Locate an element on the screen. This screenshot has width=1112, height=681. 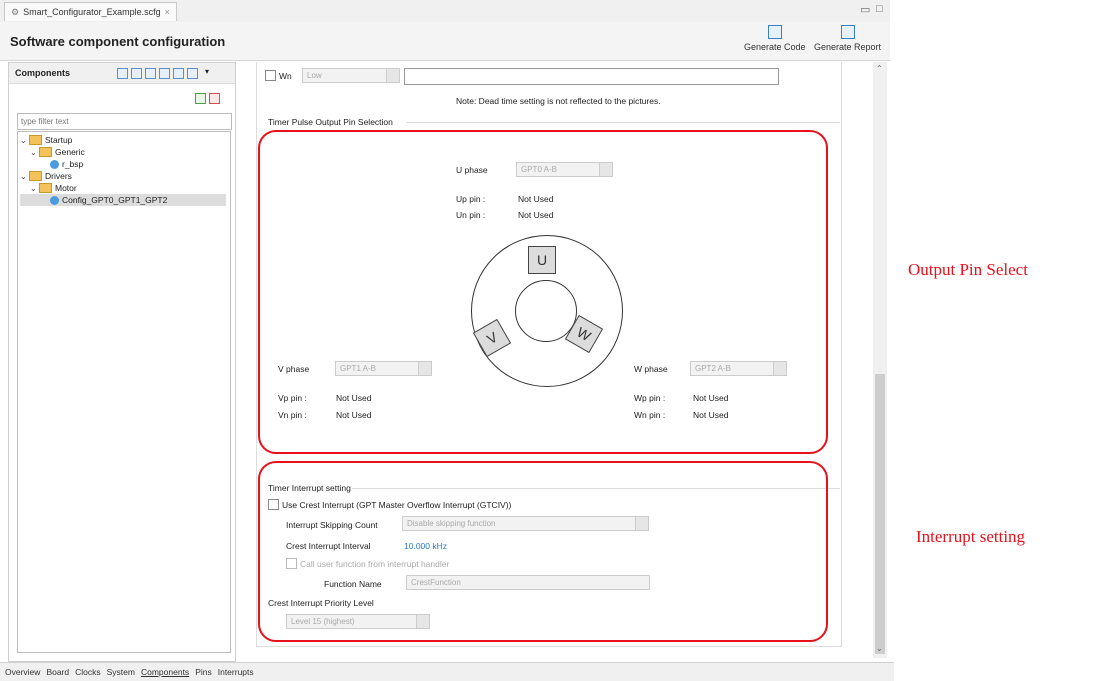
tab-overview: Overview is located at coordinates (22, 672).